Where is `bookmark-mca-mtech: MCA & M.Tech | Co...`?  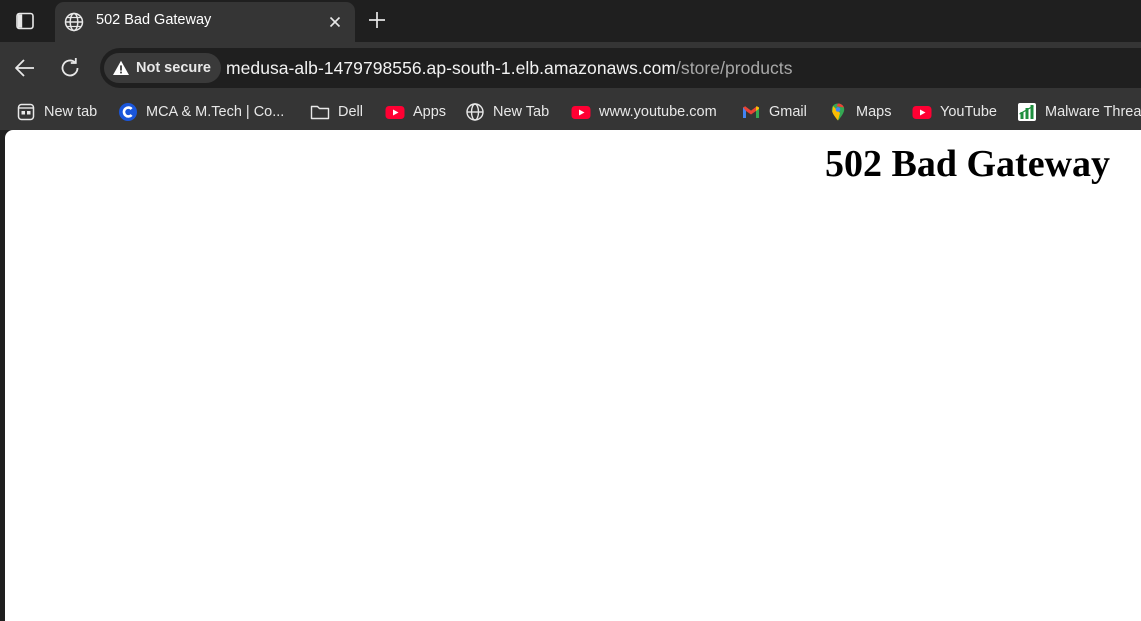 bookmark-mca-mtech: MCA & M.Tech | Co... is located at coordinates (201, 112).